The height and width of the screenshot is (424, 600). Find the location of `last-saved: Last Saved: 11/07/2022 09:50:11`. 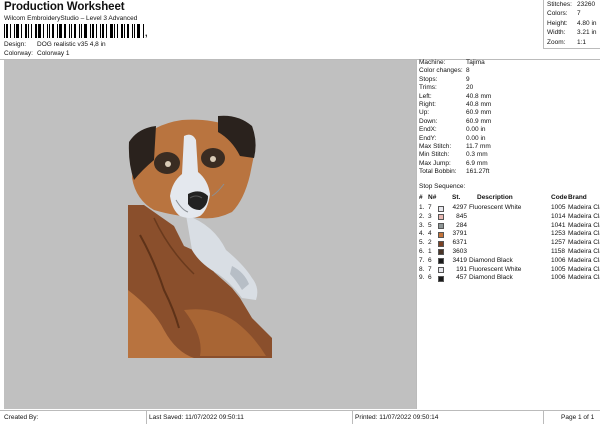

last-saved: Last Saved: 11/07/2022 09:50:11 is located at coordinates (196, 417).